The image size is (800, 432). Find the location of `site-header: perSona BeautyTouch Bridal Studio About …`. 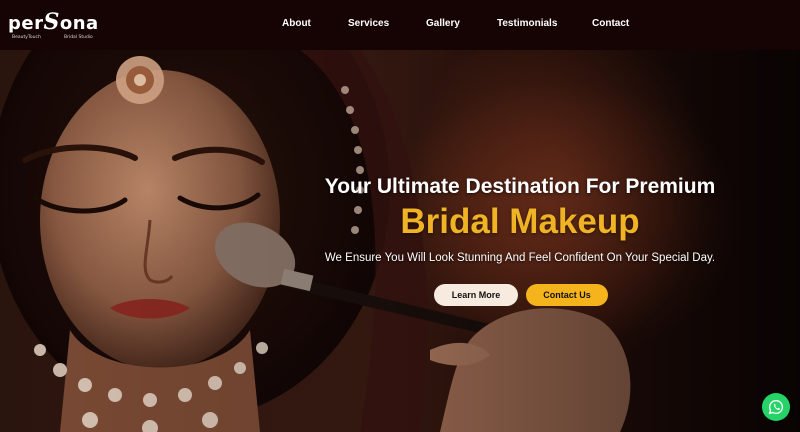

site-header: perSona BeautyTouch Bridal Studio About … is located at coordinates (400, 25).